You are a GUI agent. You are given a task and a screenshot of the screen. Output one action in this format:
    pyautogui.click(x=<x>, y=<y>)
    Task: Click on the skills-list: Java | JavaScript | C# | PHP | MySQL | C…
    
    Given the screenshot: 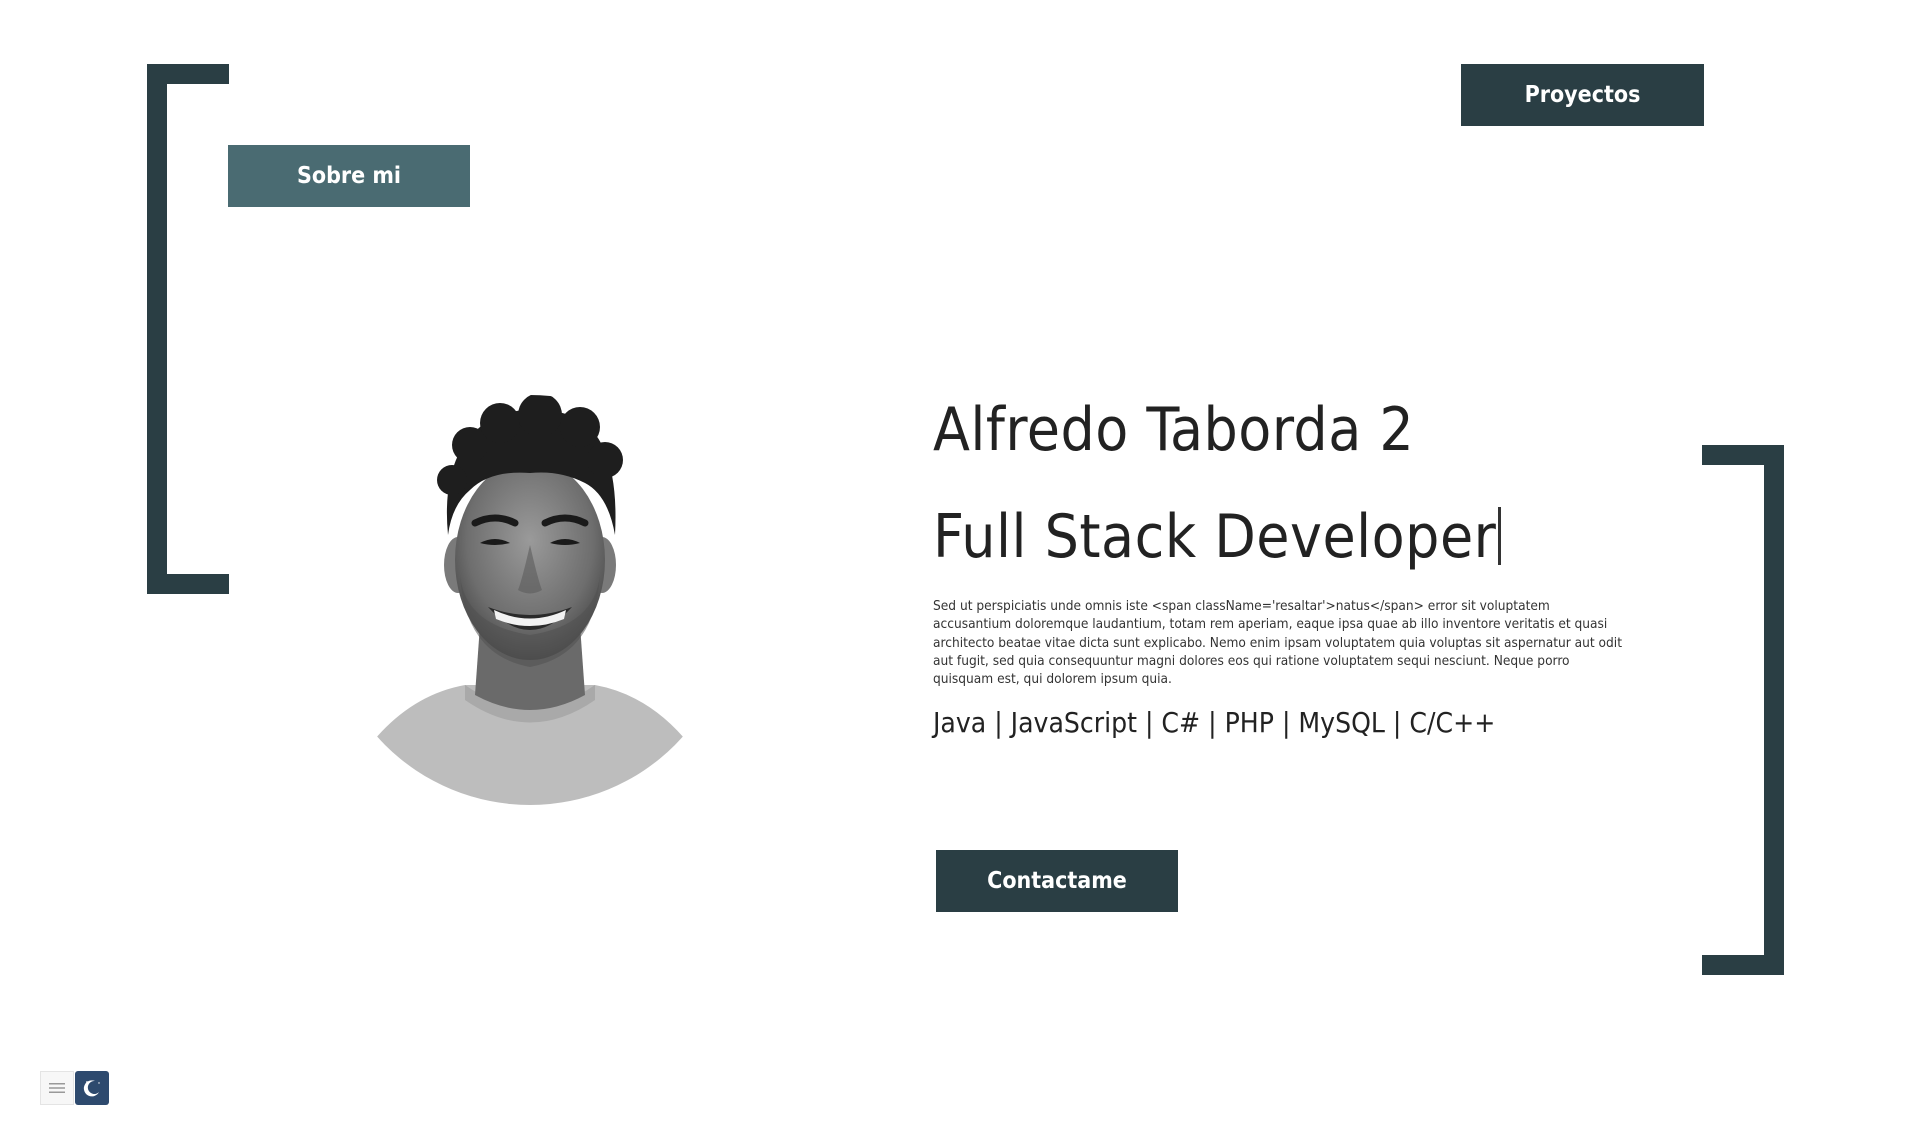 What is the action you would take?
    pyautogui.click(x=1214, y=722)
    